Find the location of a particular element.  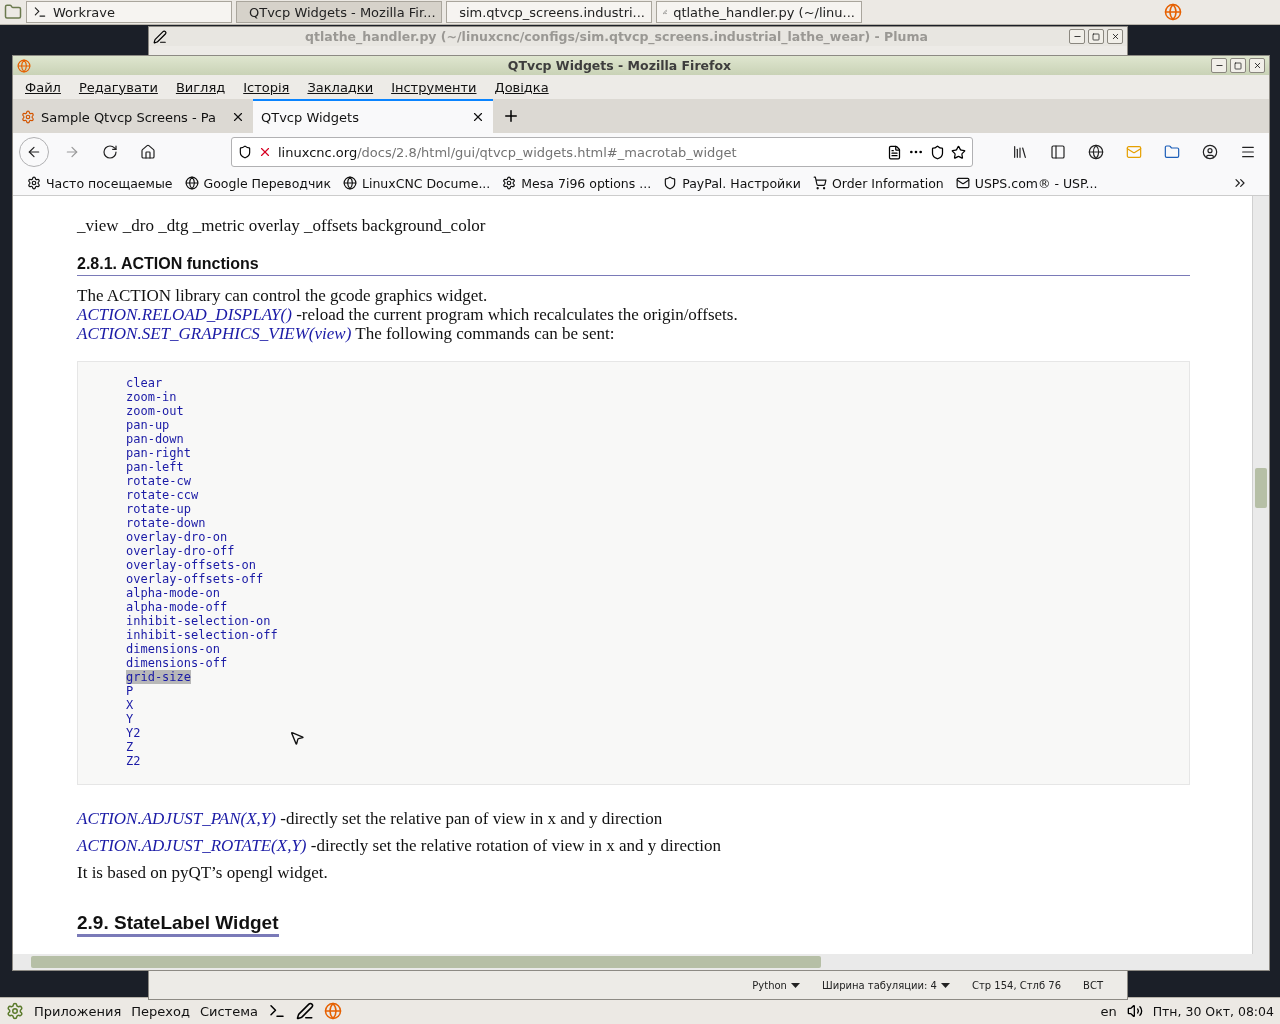

code-line: overlay-offsets-off is located at coordinates (195, 579).